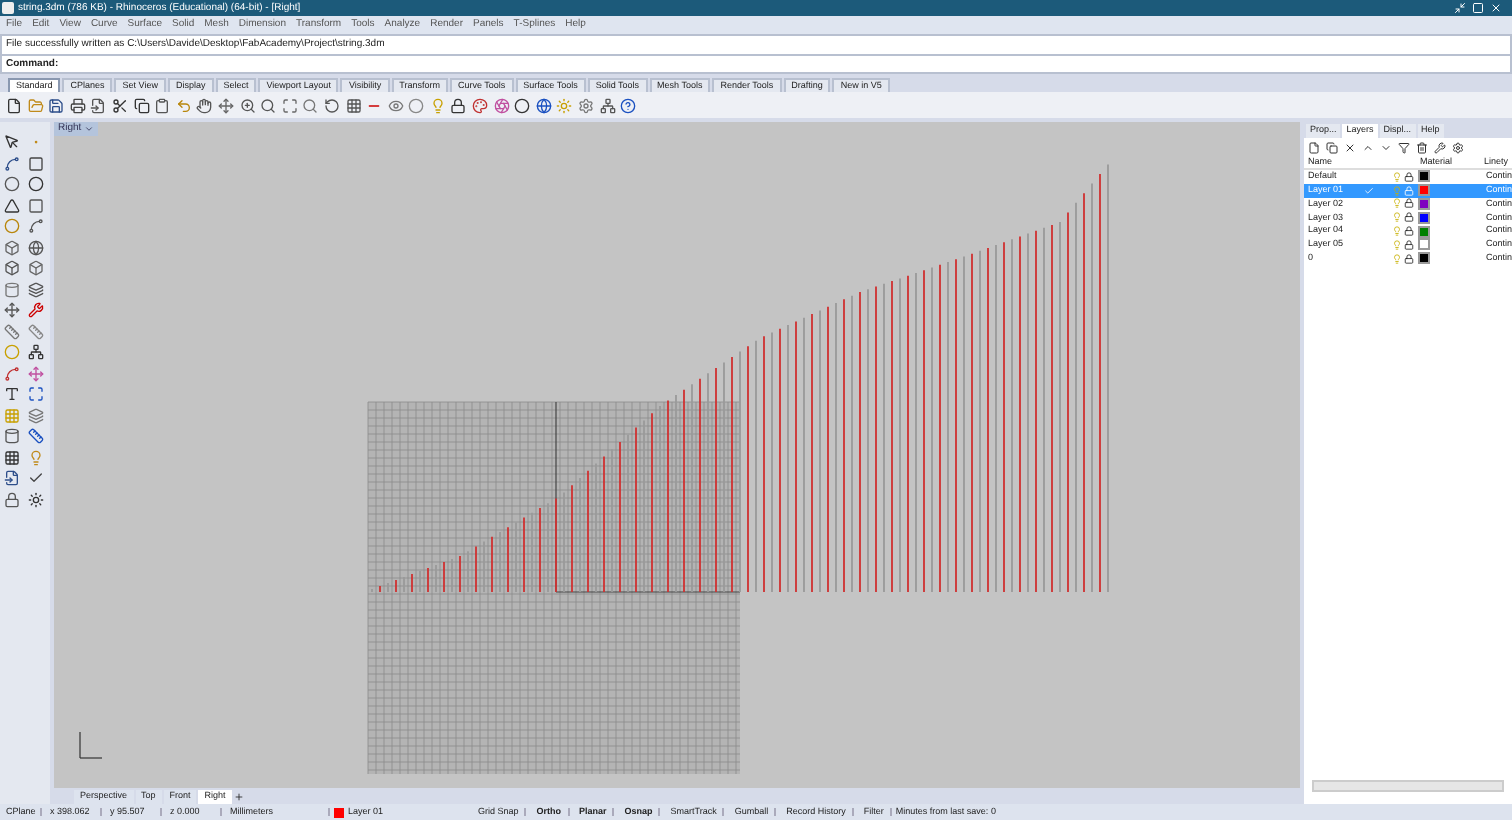  Describe the element at coordinates (14, 105) in the screenshot. I see `new-file-icon` at that location.